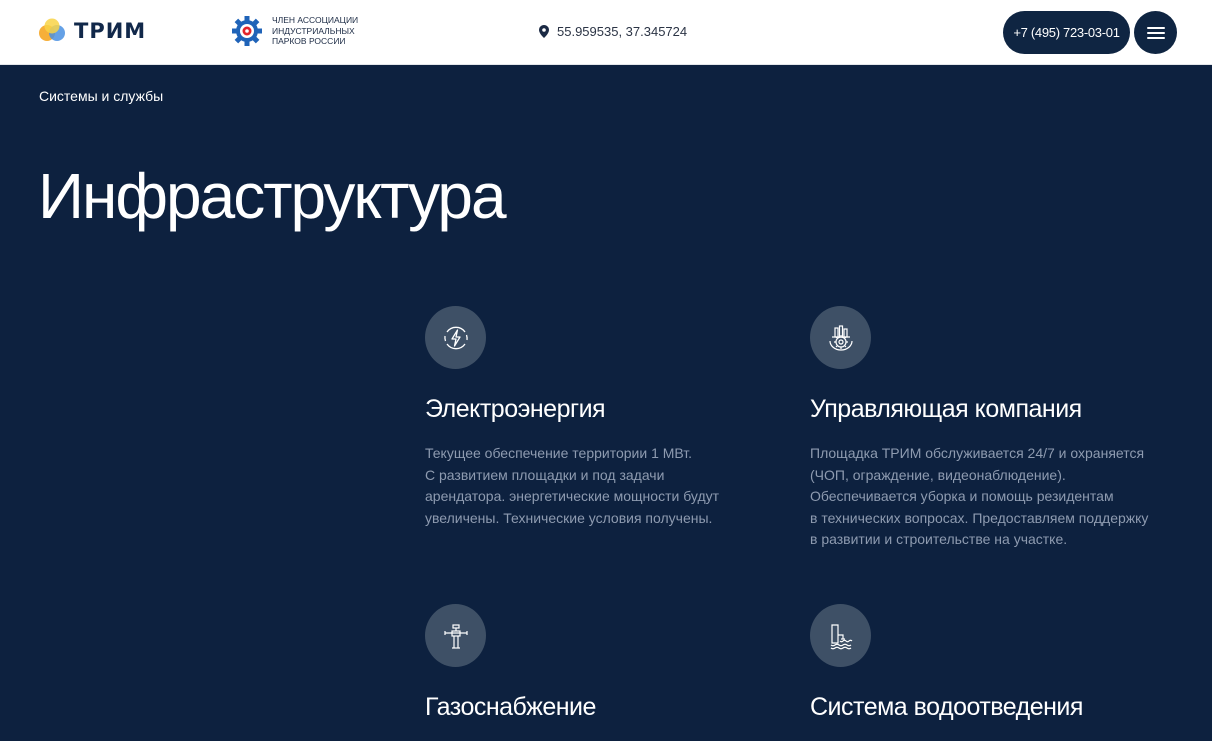 The height and width of the screenshot is (741, 1212). I want to click on gear-emblem-icon, so click(247, 31).